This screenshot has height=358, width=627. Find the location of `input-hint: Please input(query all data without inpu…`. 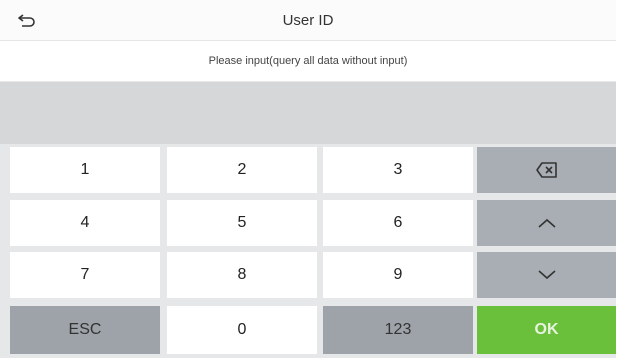

input-hint: Please input(query all data without inpu… is located at coordinates (308, 61).